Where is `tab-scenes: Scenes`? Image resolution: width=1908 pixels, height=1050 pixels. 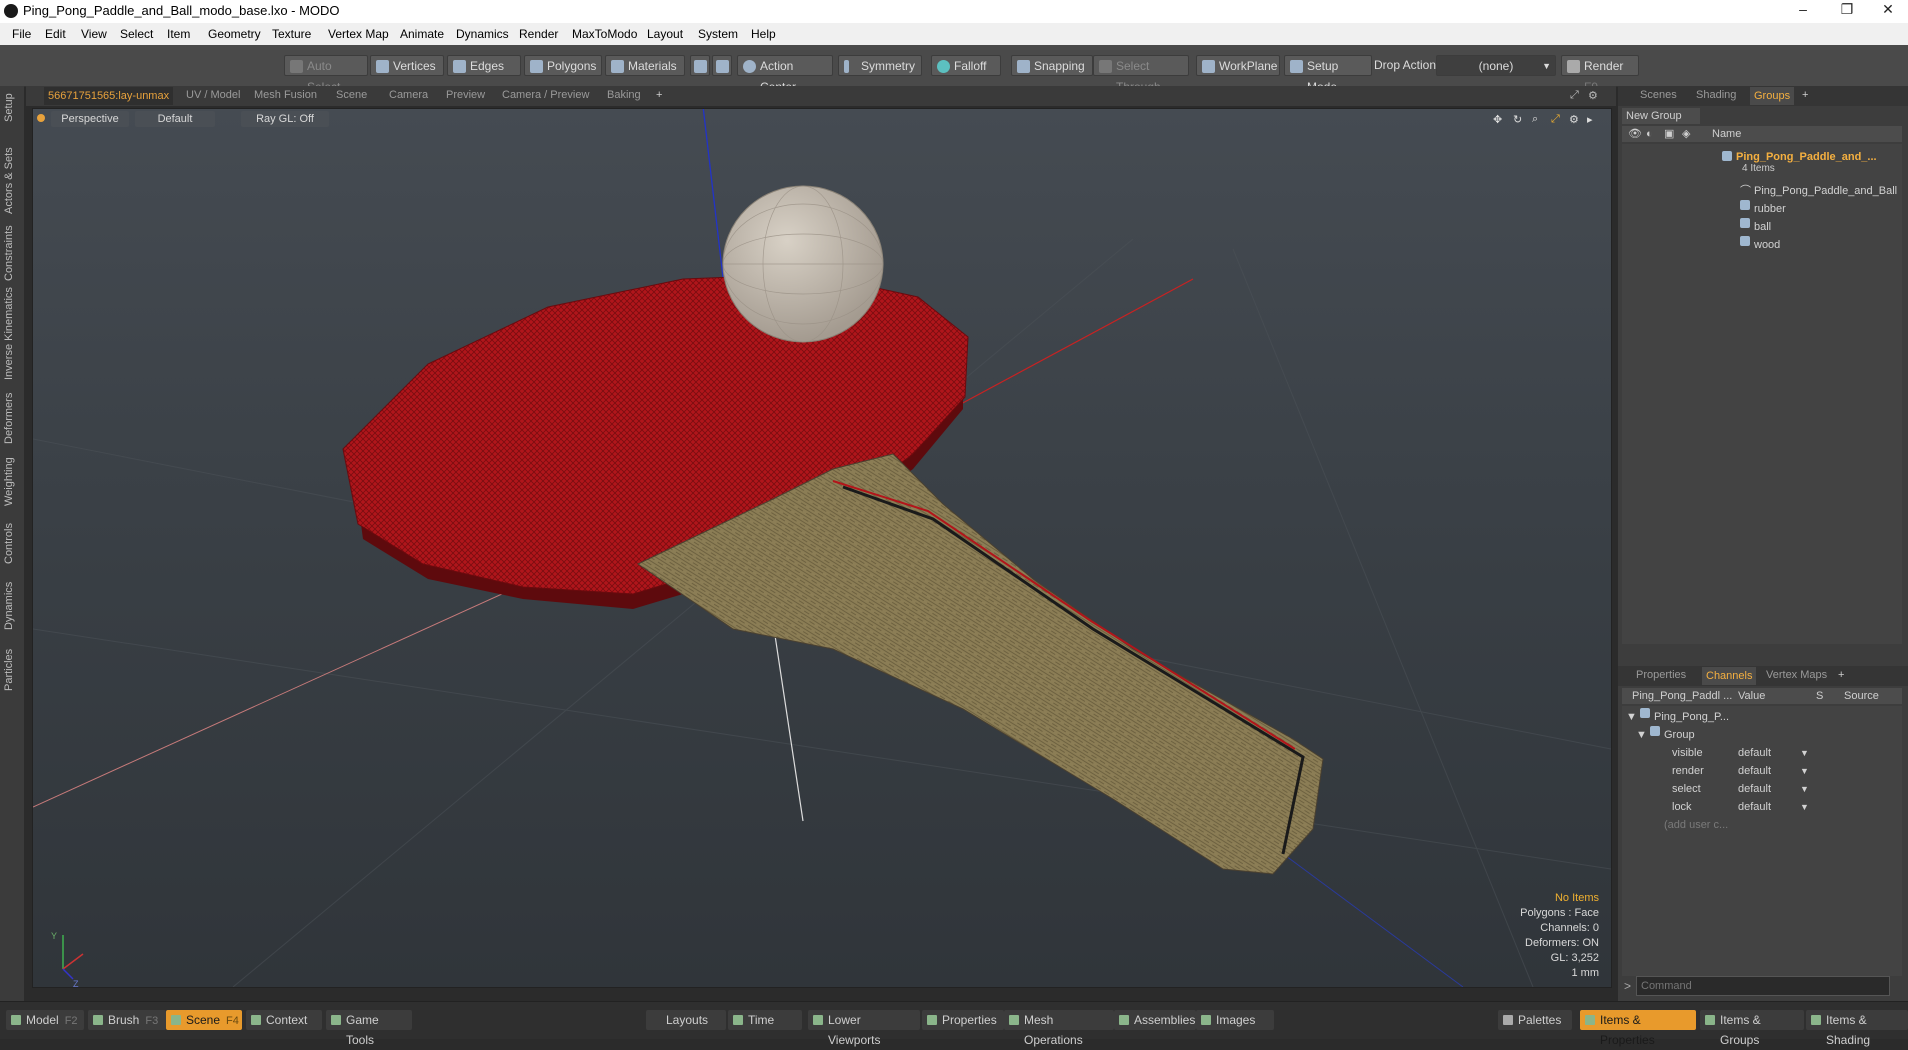
tab-scenes: Scenes is located at coordinates (1658, 95).